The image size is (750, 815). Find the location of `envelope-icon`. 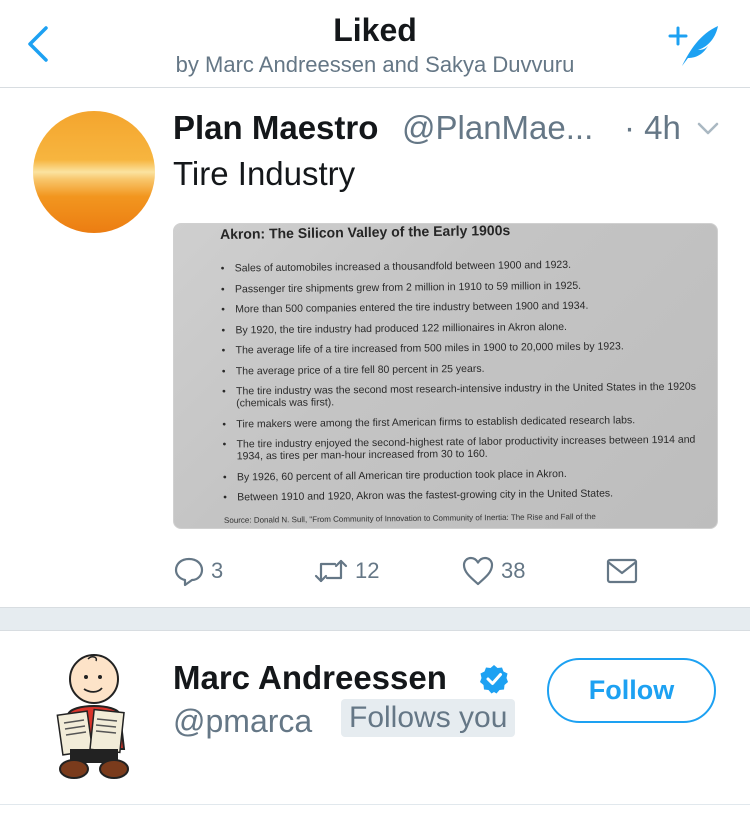

envelope-icon is located at coordinates (622, 571).